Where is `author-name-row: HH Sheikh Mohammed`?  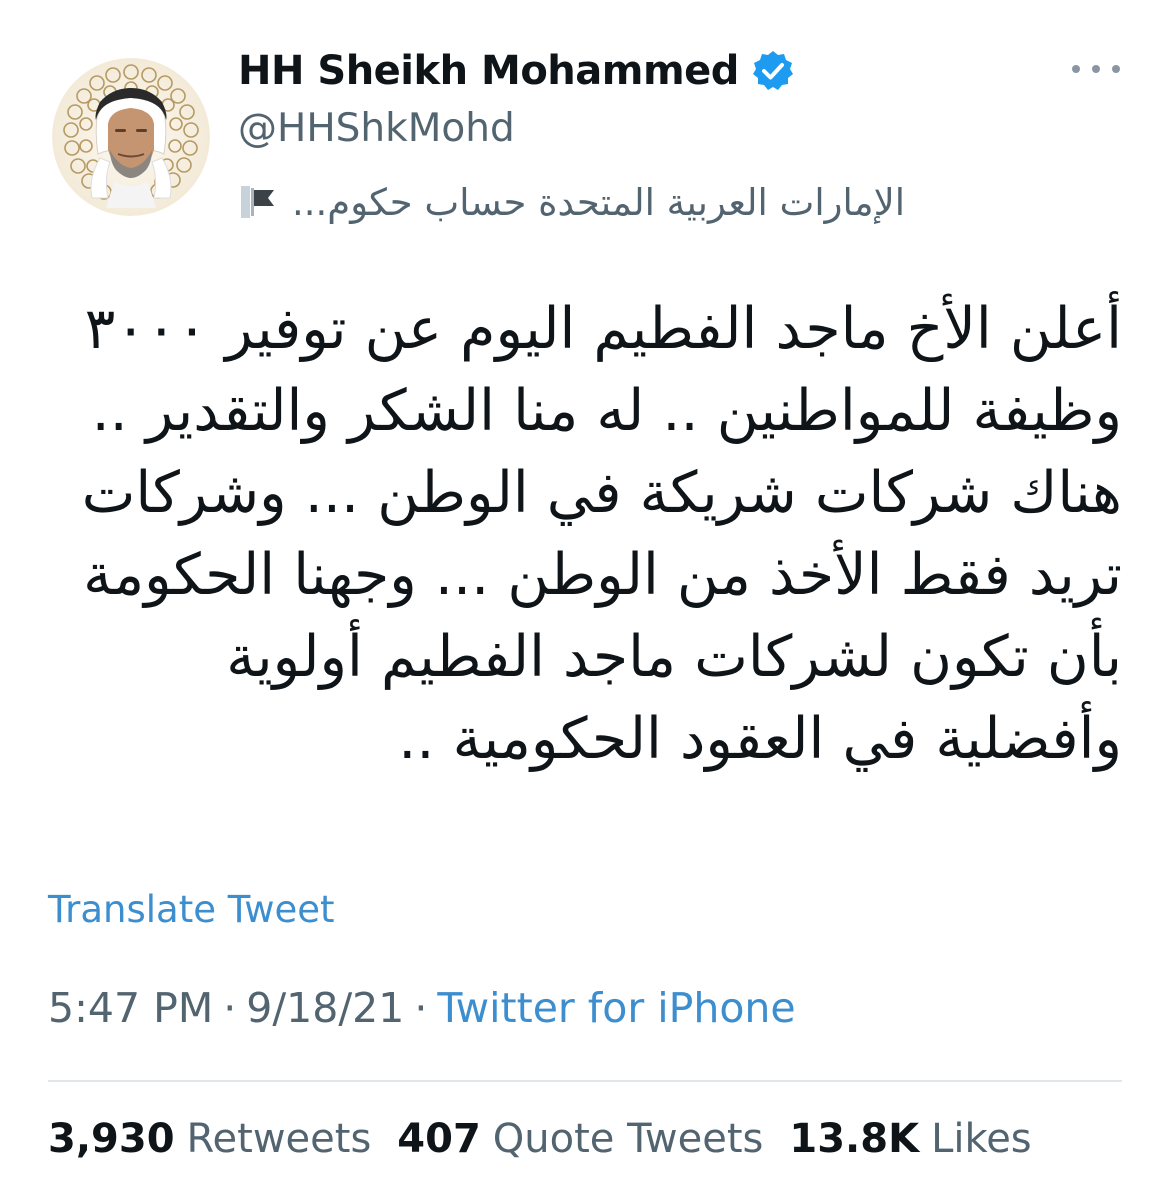
author-name-row: HH Sheikh Mohammed is located at coordinates (516, 71).